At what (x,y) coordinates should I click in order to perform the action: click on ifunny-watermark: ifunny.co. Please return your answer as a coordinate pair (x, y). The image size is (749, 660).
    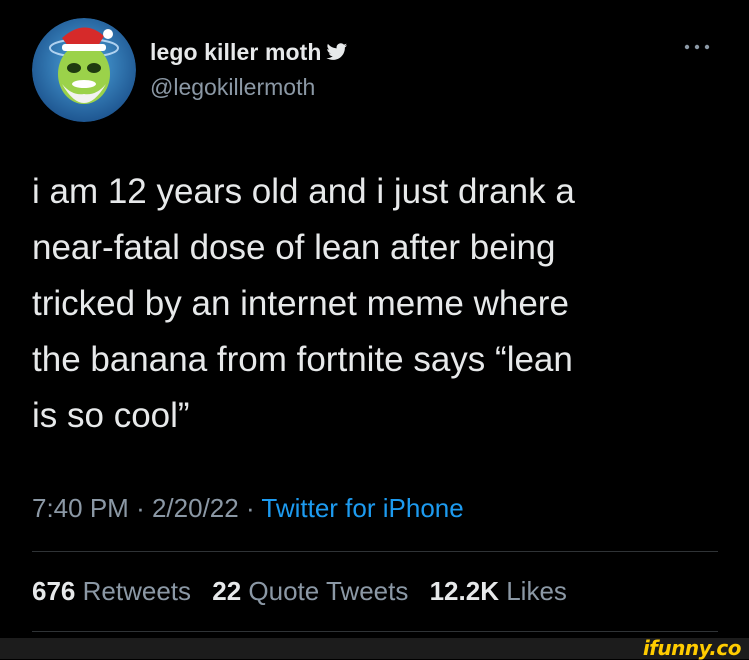
    Looking at the image, I should click on (692, 648).